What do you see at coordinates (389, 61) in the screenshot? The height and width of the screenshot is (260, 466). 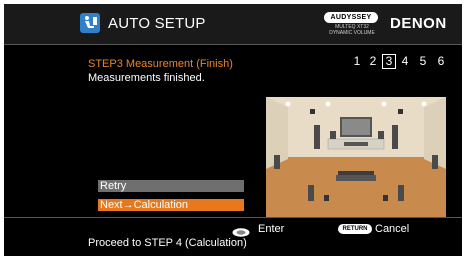 I see `step-number-current: 3` at bounding box center [389, 61].